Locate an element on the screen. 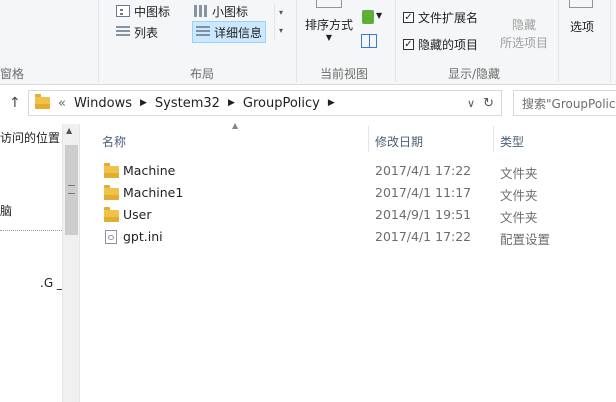 This screenshot has height=402, width=616. group-label-show-hide: 显示/隐藏 is located at coordinates (474, 74).